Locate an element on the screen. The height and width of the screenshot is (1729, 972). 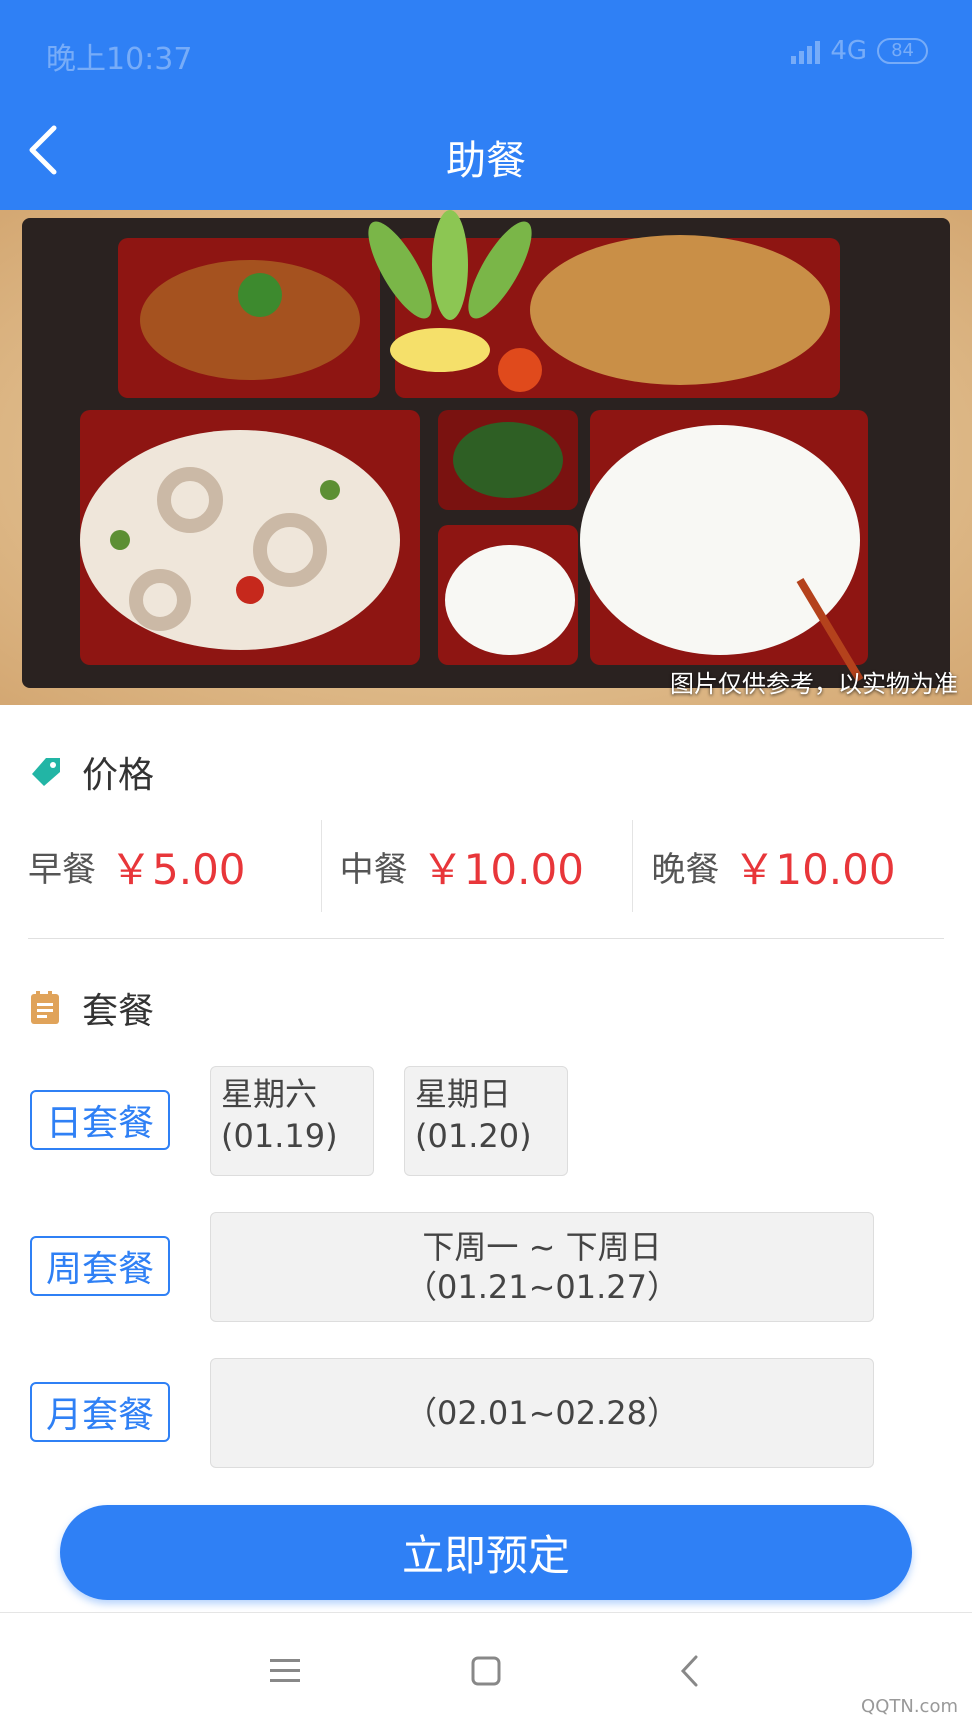
day-option-saturday: 星期六 (01.19) is located at coordinates (292, 1121).